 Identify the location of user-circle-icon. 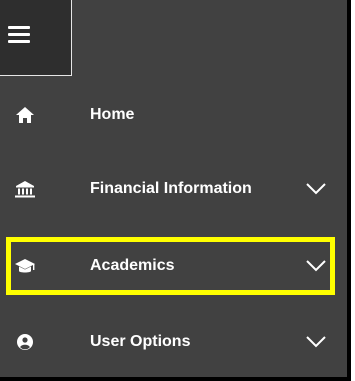
(25, 342).